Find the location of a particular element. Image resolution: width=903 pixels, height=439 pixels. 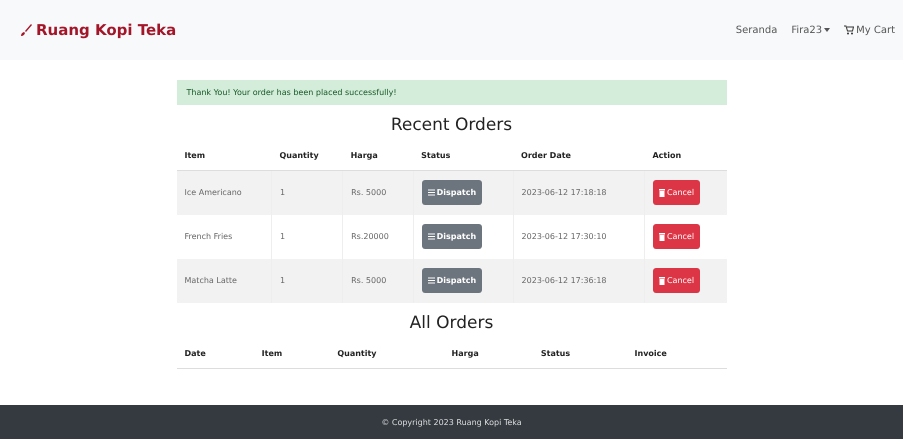

success-alert: Thank You! Your order has been placed successfully! is located at coordinates (451, 92).